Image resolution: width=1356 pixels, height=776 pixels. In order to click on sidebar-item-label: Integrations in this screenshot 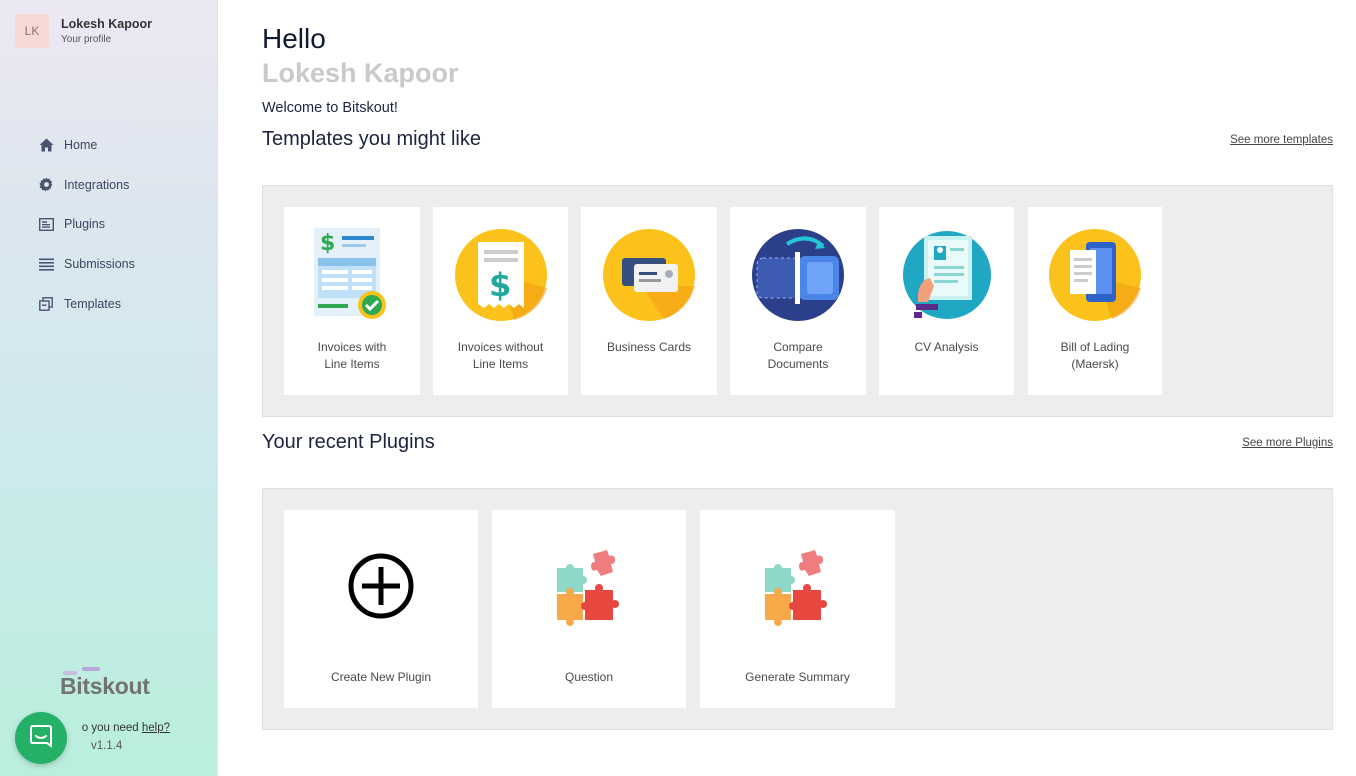, I will do `click(97, 184)`.